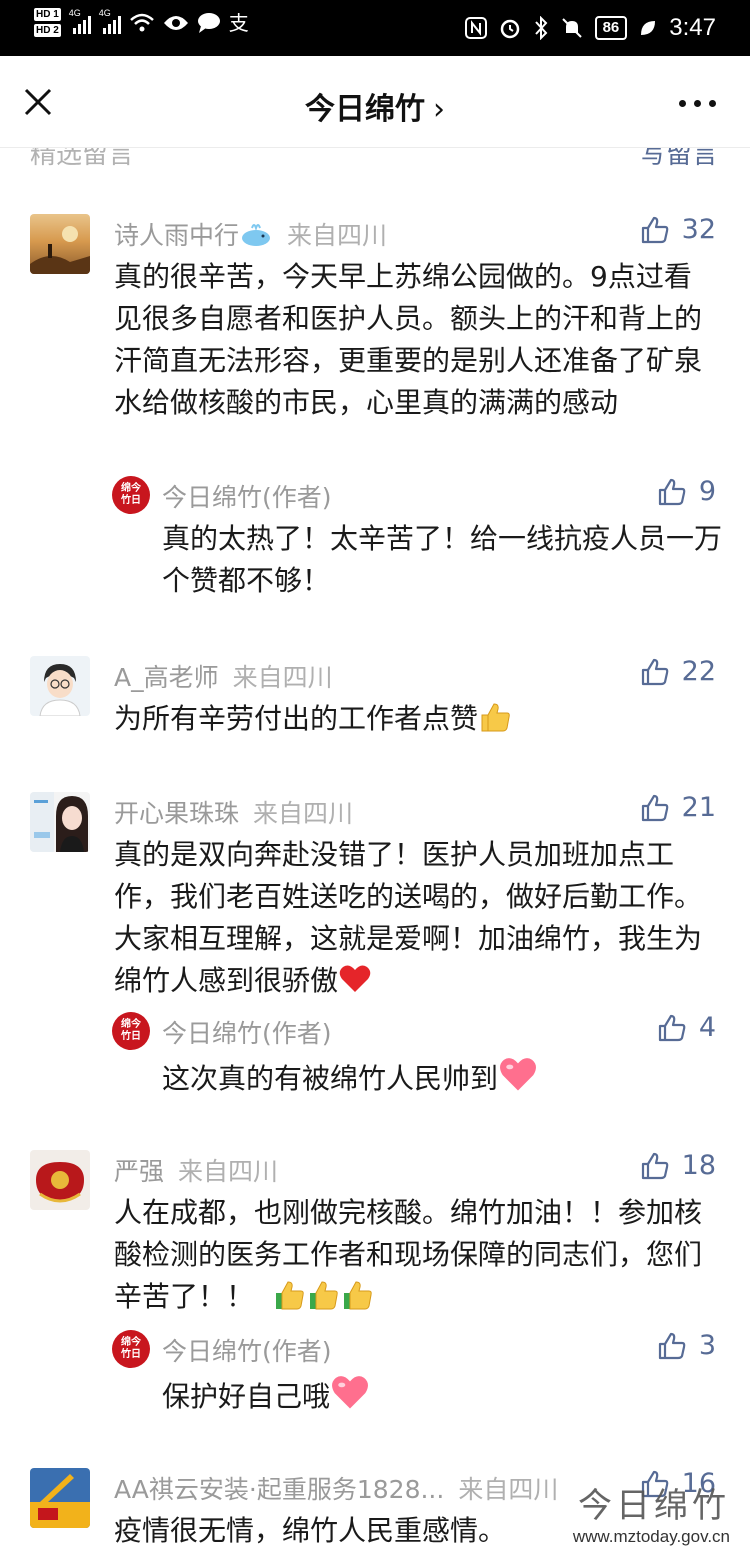 This screenshot has width=750, height=1555. Describe the element at coordinates (375, 28) in the screenshot. I see `status-bar: HD 1 HD 2 4G 4G 支 86 3:47` at that location.